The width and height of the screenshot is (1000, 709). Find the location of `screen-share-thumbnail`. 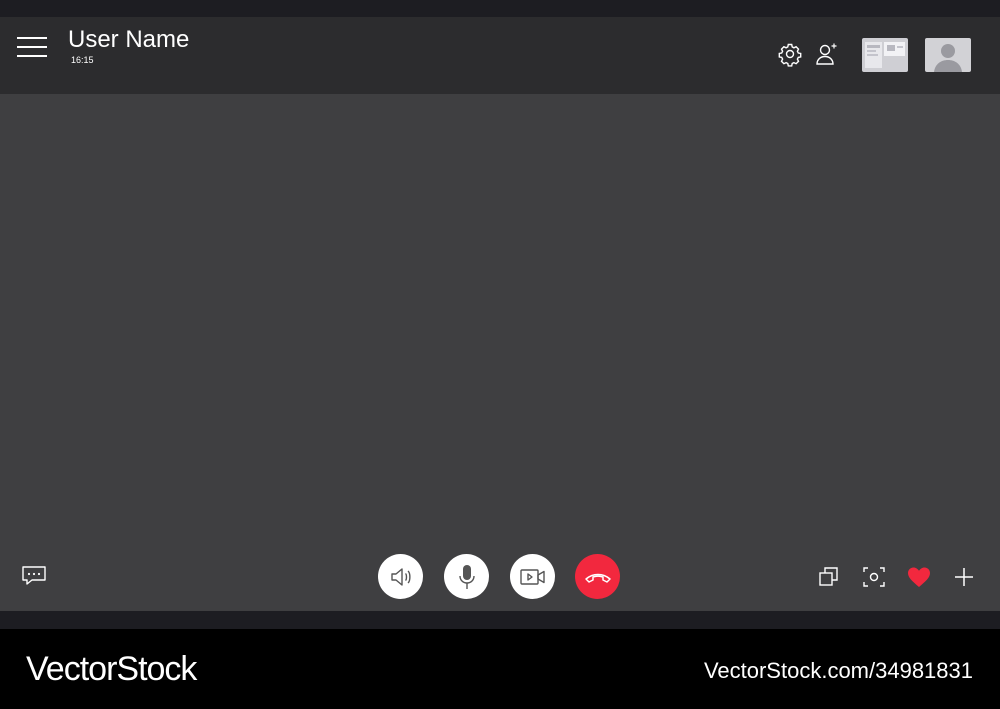

screen-share-thumbnail is located at coordinates (885, 55).